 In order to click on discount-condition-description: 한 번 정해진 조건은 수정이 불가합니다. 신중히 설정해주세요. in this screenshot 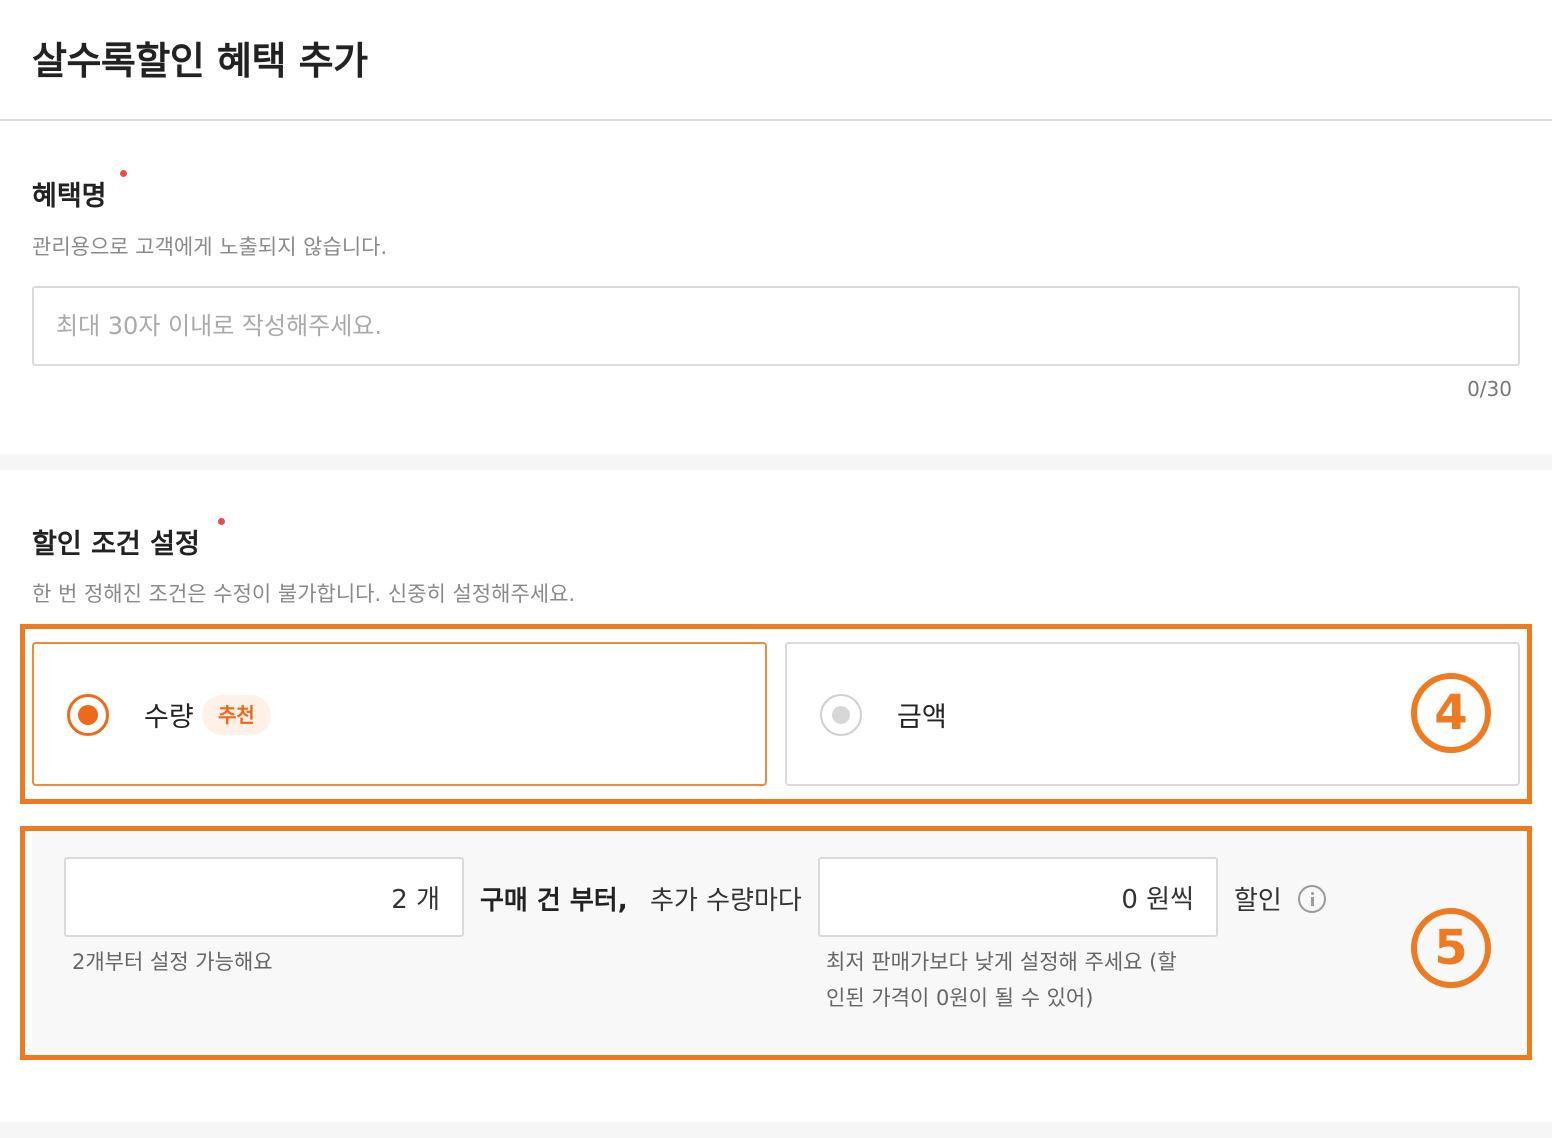, I will do `click(304, 594)`.